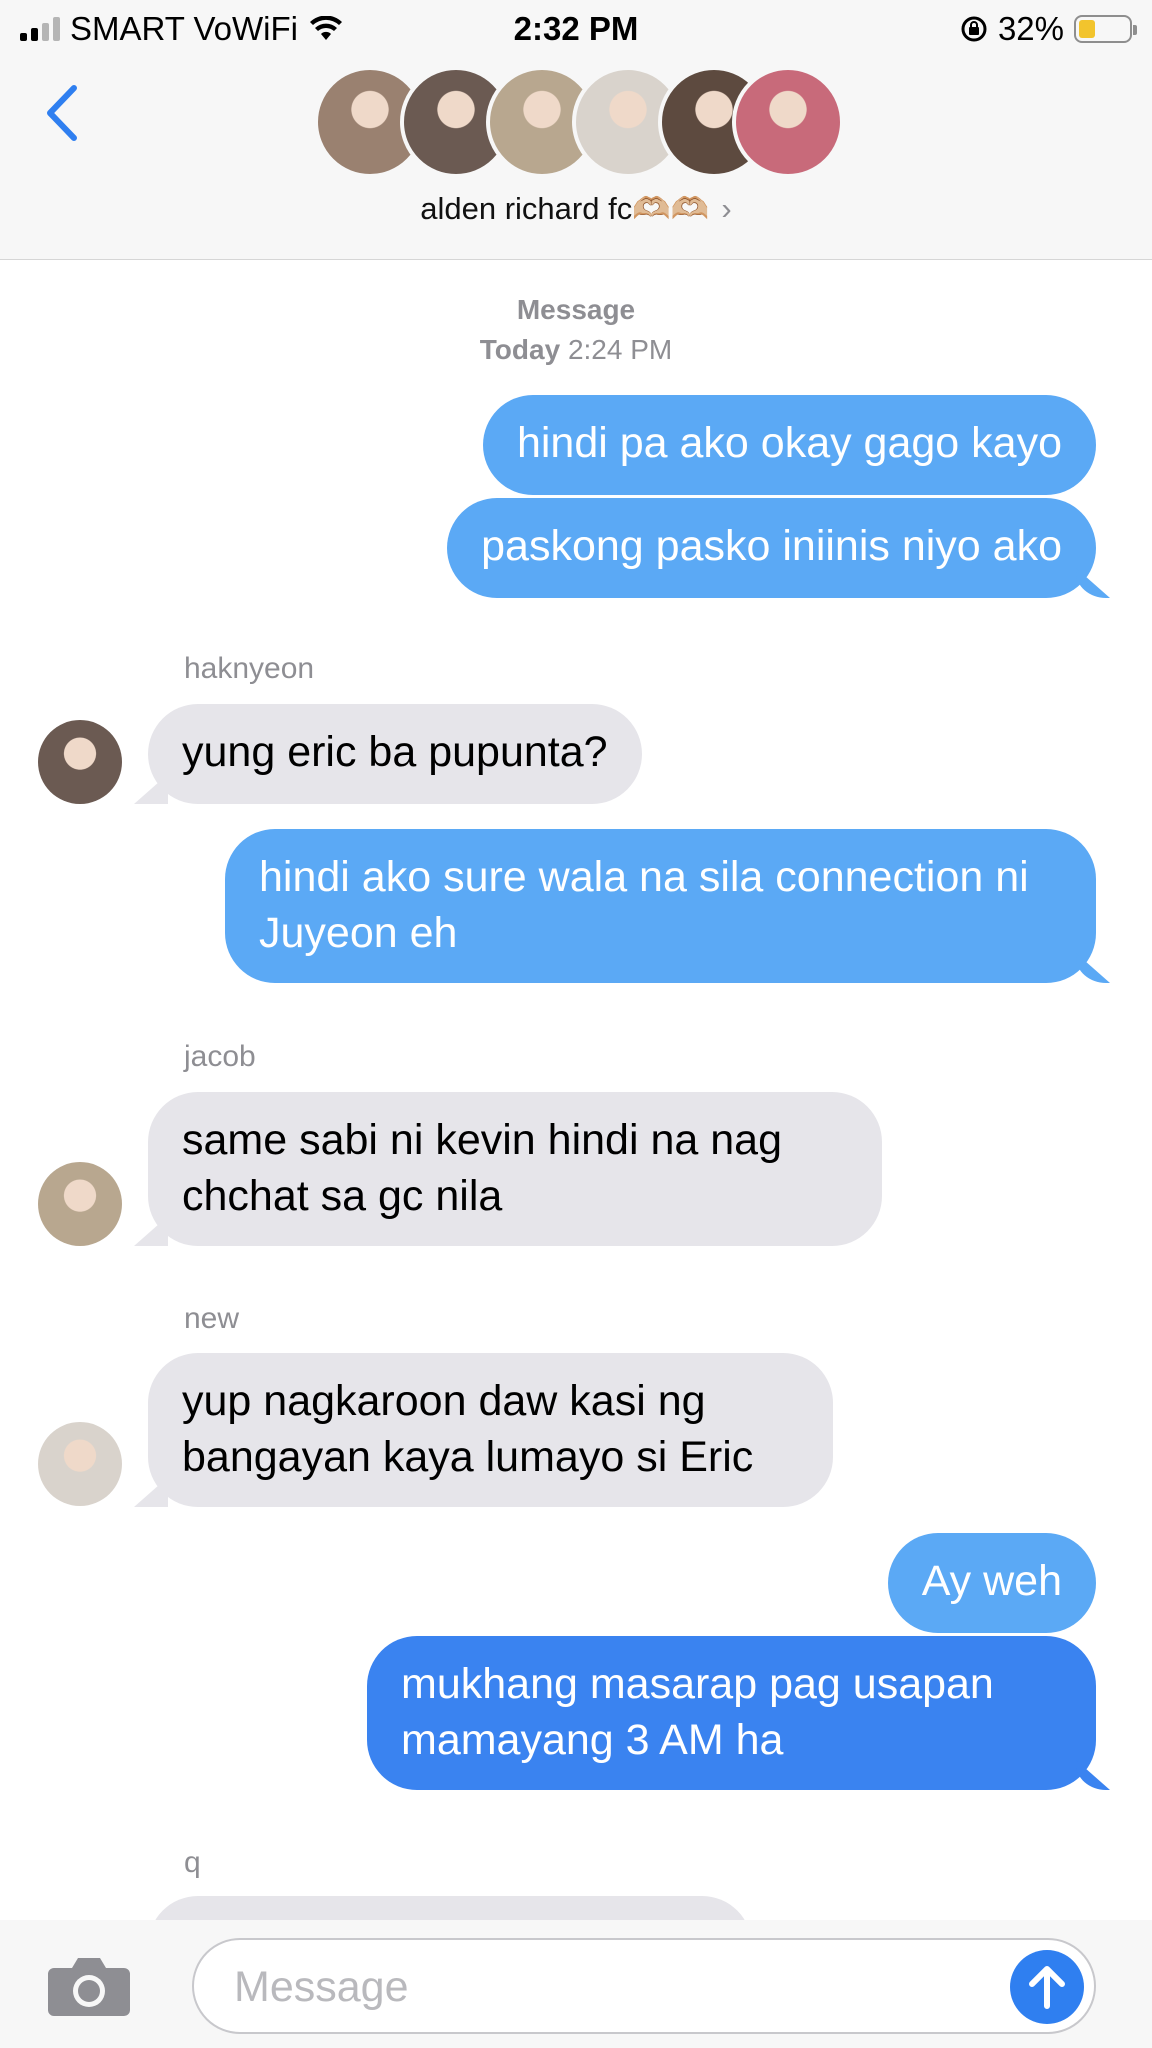  What do you see at coordinates (1030, 28) in the screenshot?
I see `battery-percent: 32%` at bounding box center [1030, 28].